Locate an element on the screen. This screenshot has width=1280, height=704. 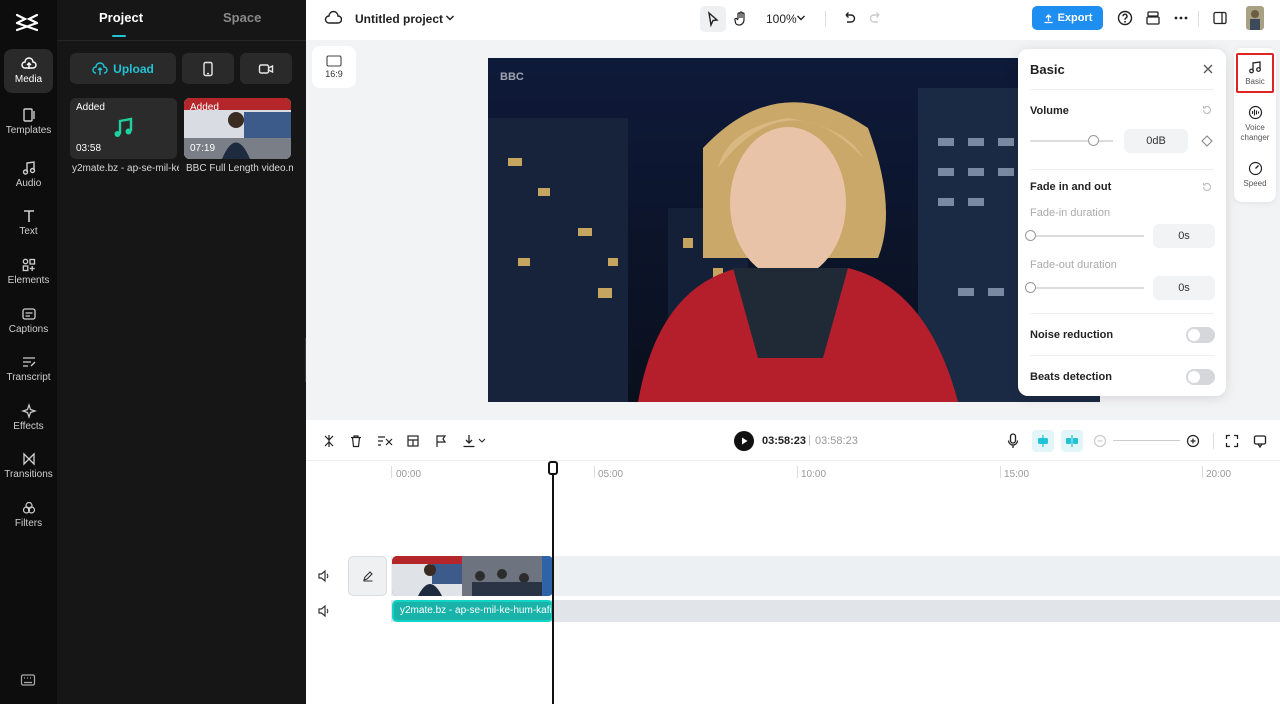
download-button is located at coordinates (475, 441).